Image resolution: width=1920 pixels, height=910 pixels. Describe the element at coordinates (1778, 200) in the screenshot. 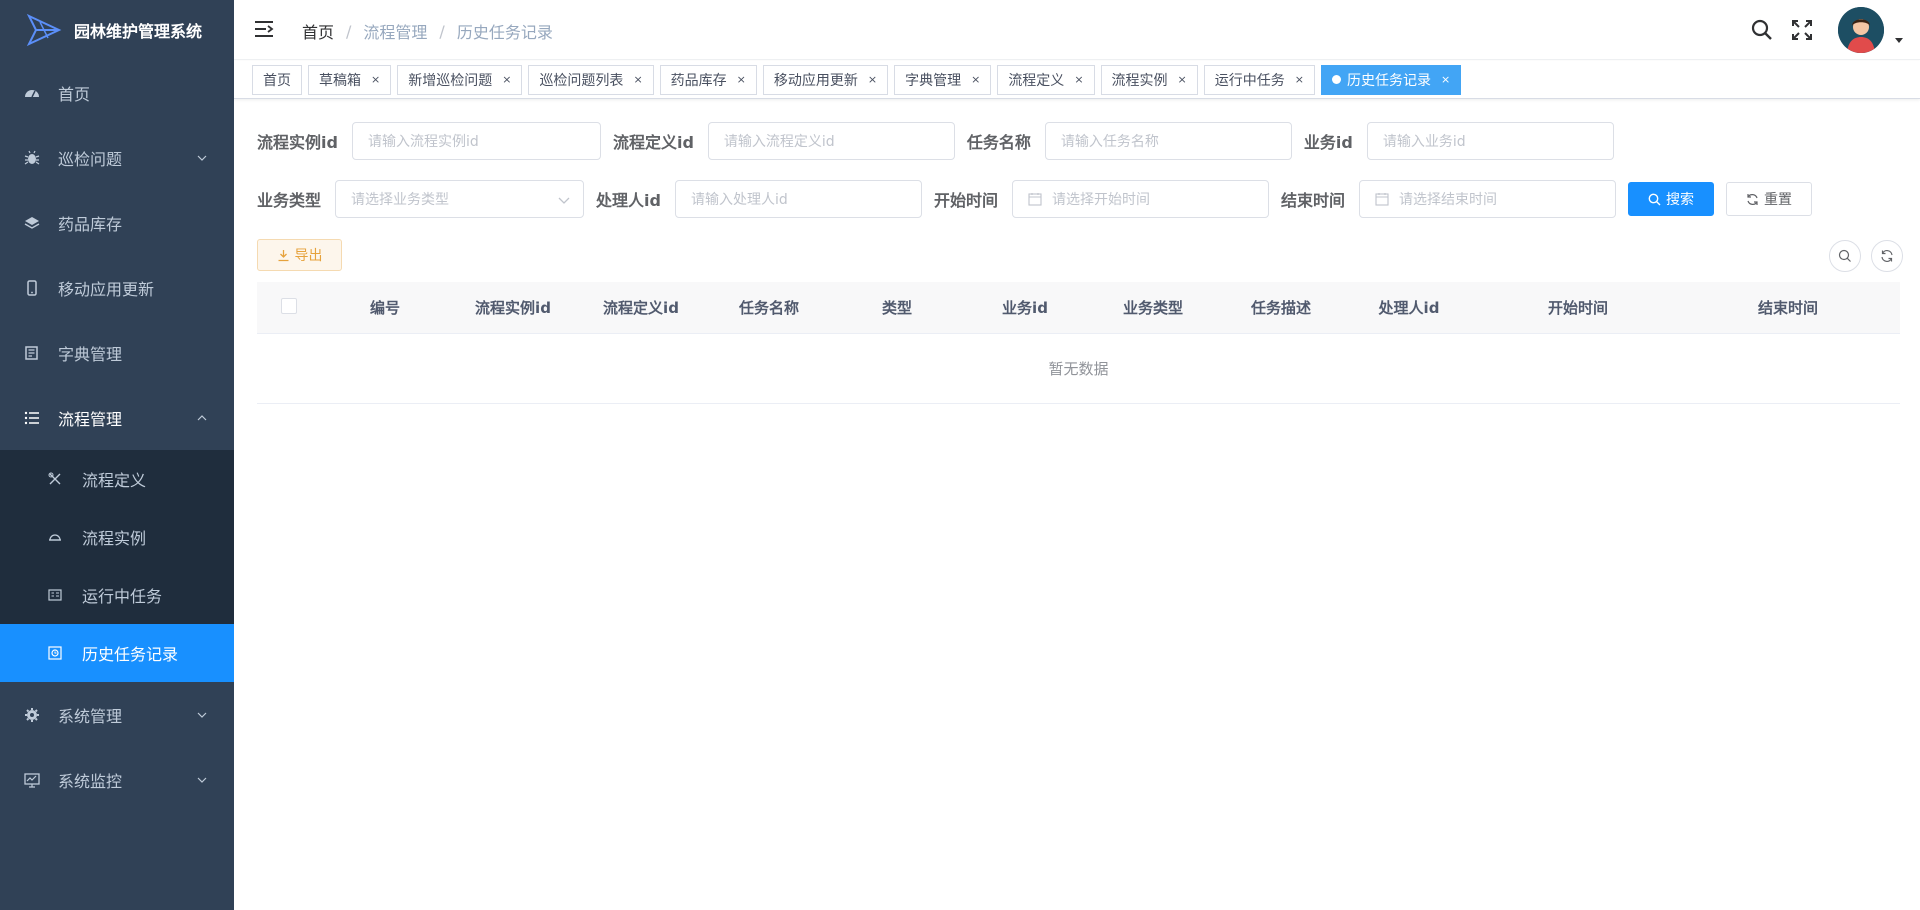

I see `reset-button-label: 重置` at that location.